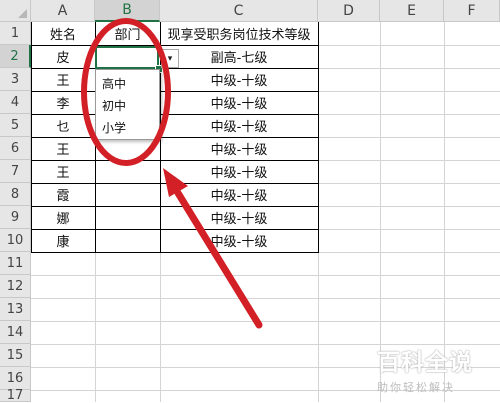 The height and width of the screenshot is (403, 500). Describe the element at coordinates (22, 13) in the screenshot. I see `corner-triangle-icon` at that location.